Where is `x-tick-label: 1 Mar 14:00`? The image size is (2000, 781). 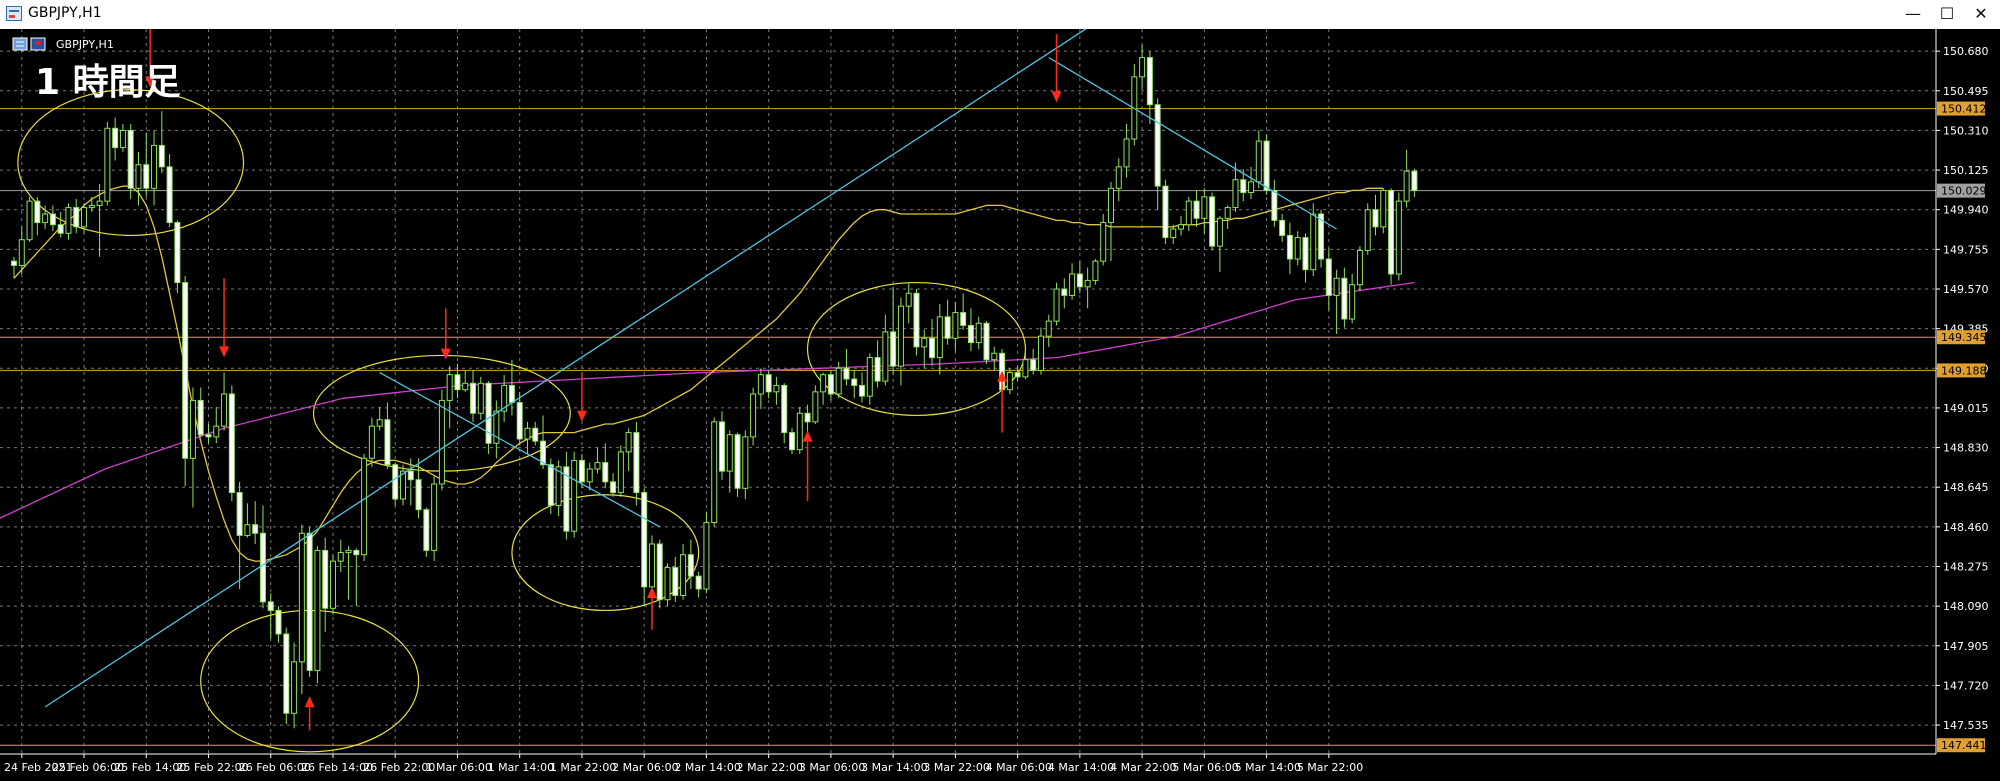
x-tick-label: 1 Mar 14:00 is located at coordinates (521, 767).